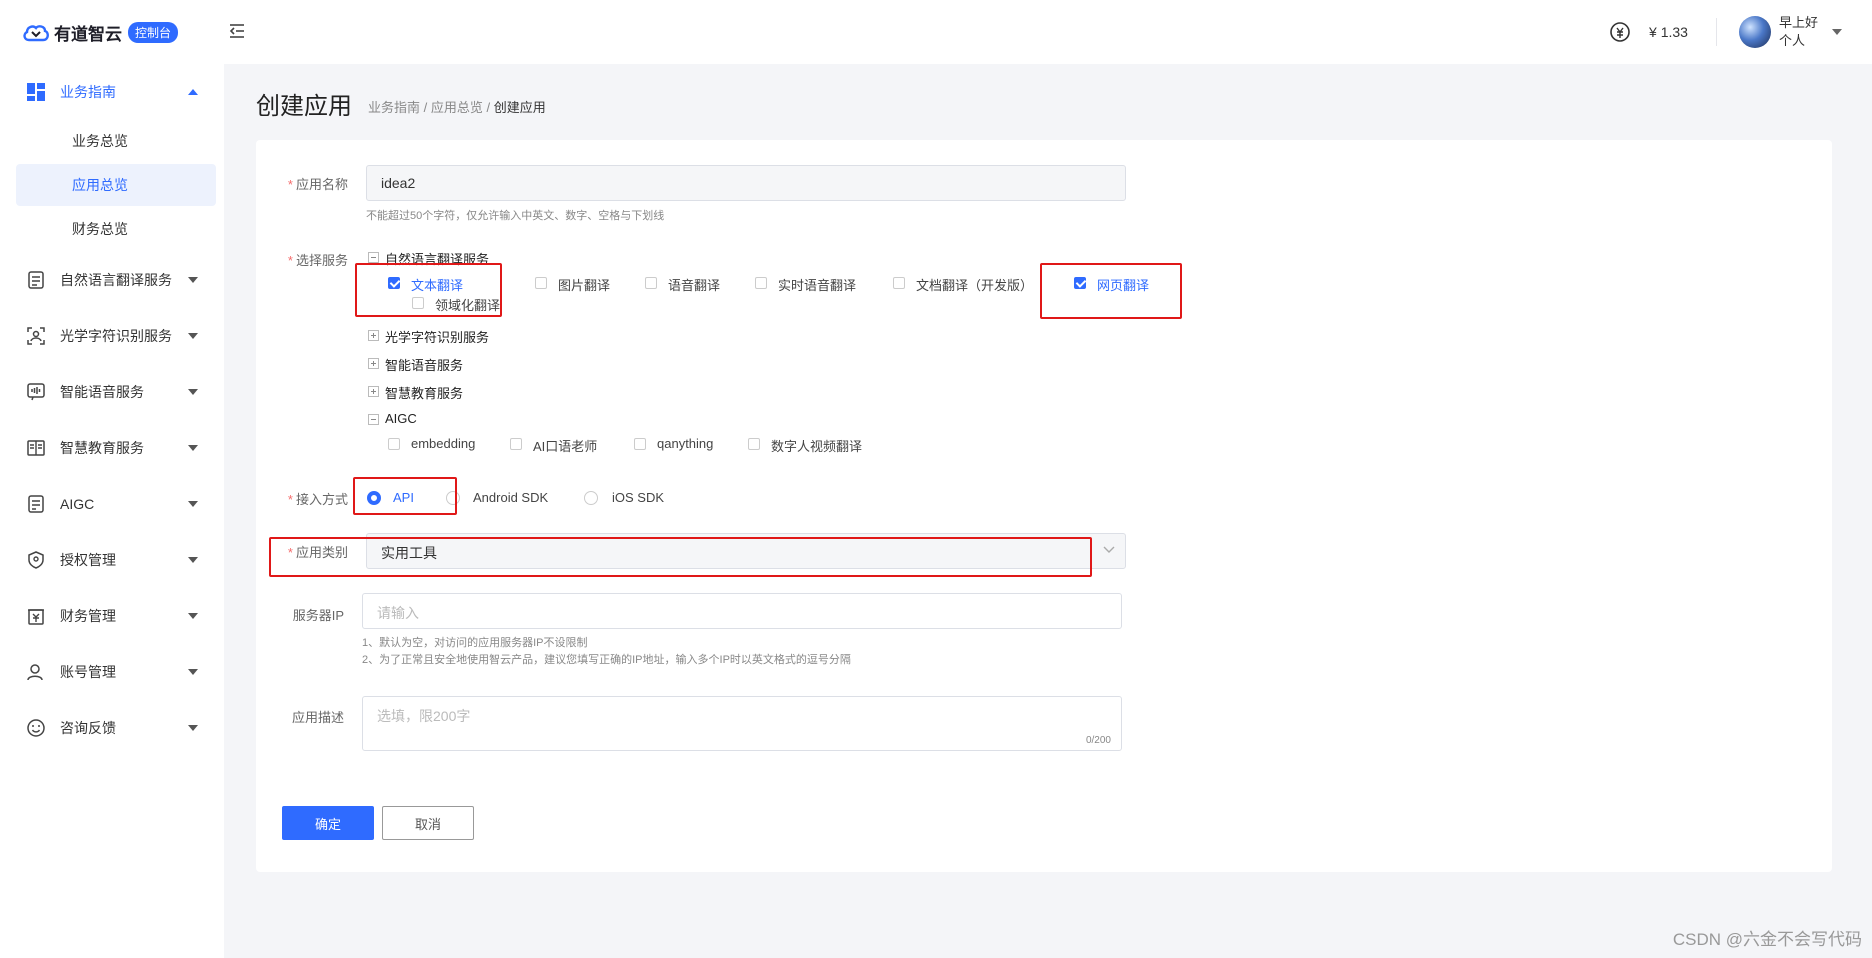 The width and height of the screenshot is (1872, 958). Describe the element at coordinates (102, 392) in the screenshot. I see `sidebar-item-label: 智能语音服务` at that location.